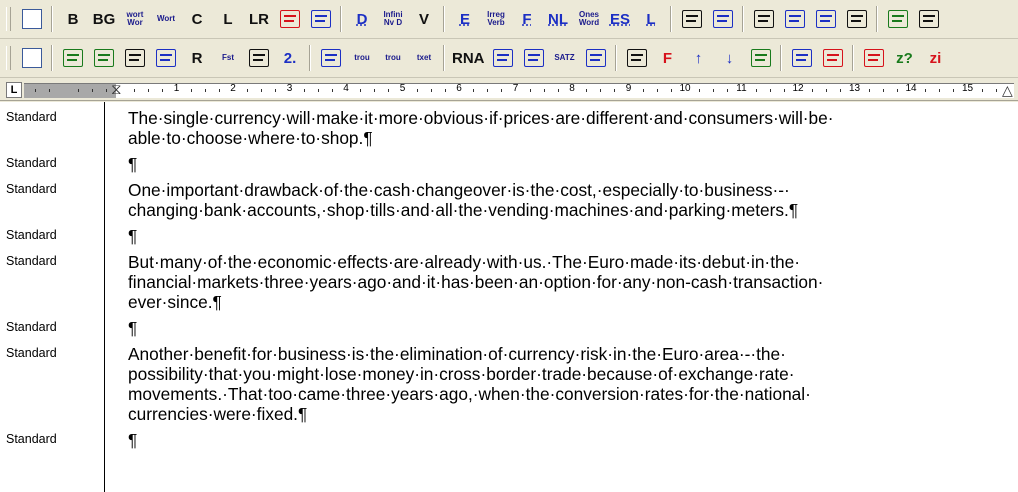  I want to click on toolbar-button-12: txet, so click(424, 58).